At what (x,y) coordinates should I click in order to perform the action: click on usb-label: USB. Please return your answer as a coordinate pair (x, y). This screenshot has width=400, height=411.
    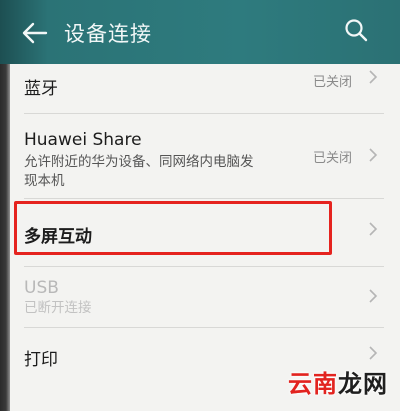
    Looking at the image, I should click on (41, 288).